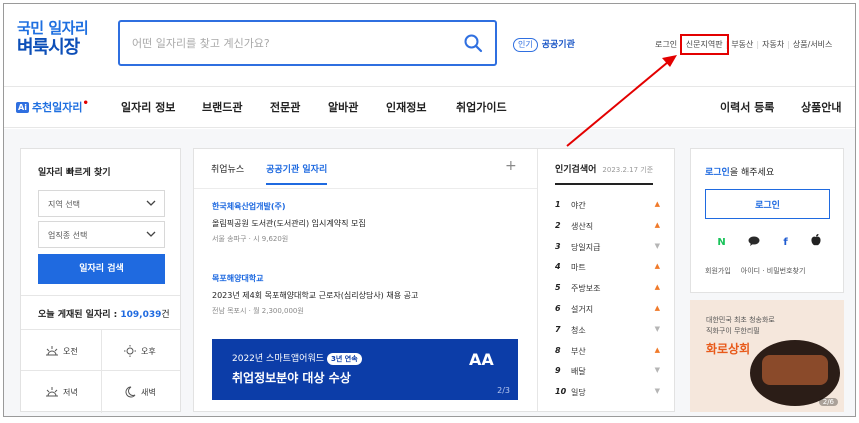 This screenshot has width=859, height=423. Describe the element at coordinates (406, 107) in the screenshot. I see `nav-talent: 인재정보` at that location.